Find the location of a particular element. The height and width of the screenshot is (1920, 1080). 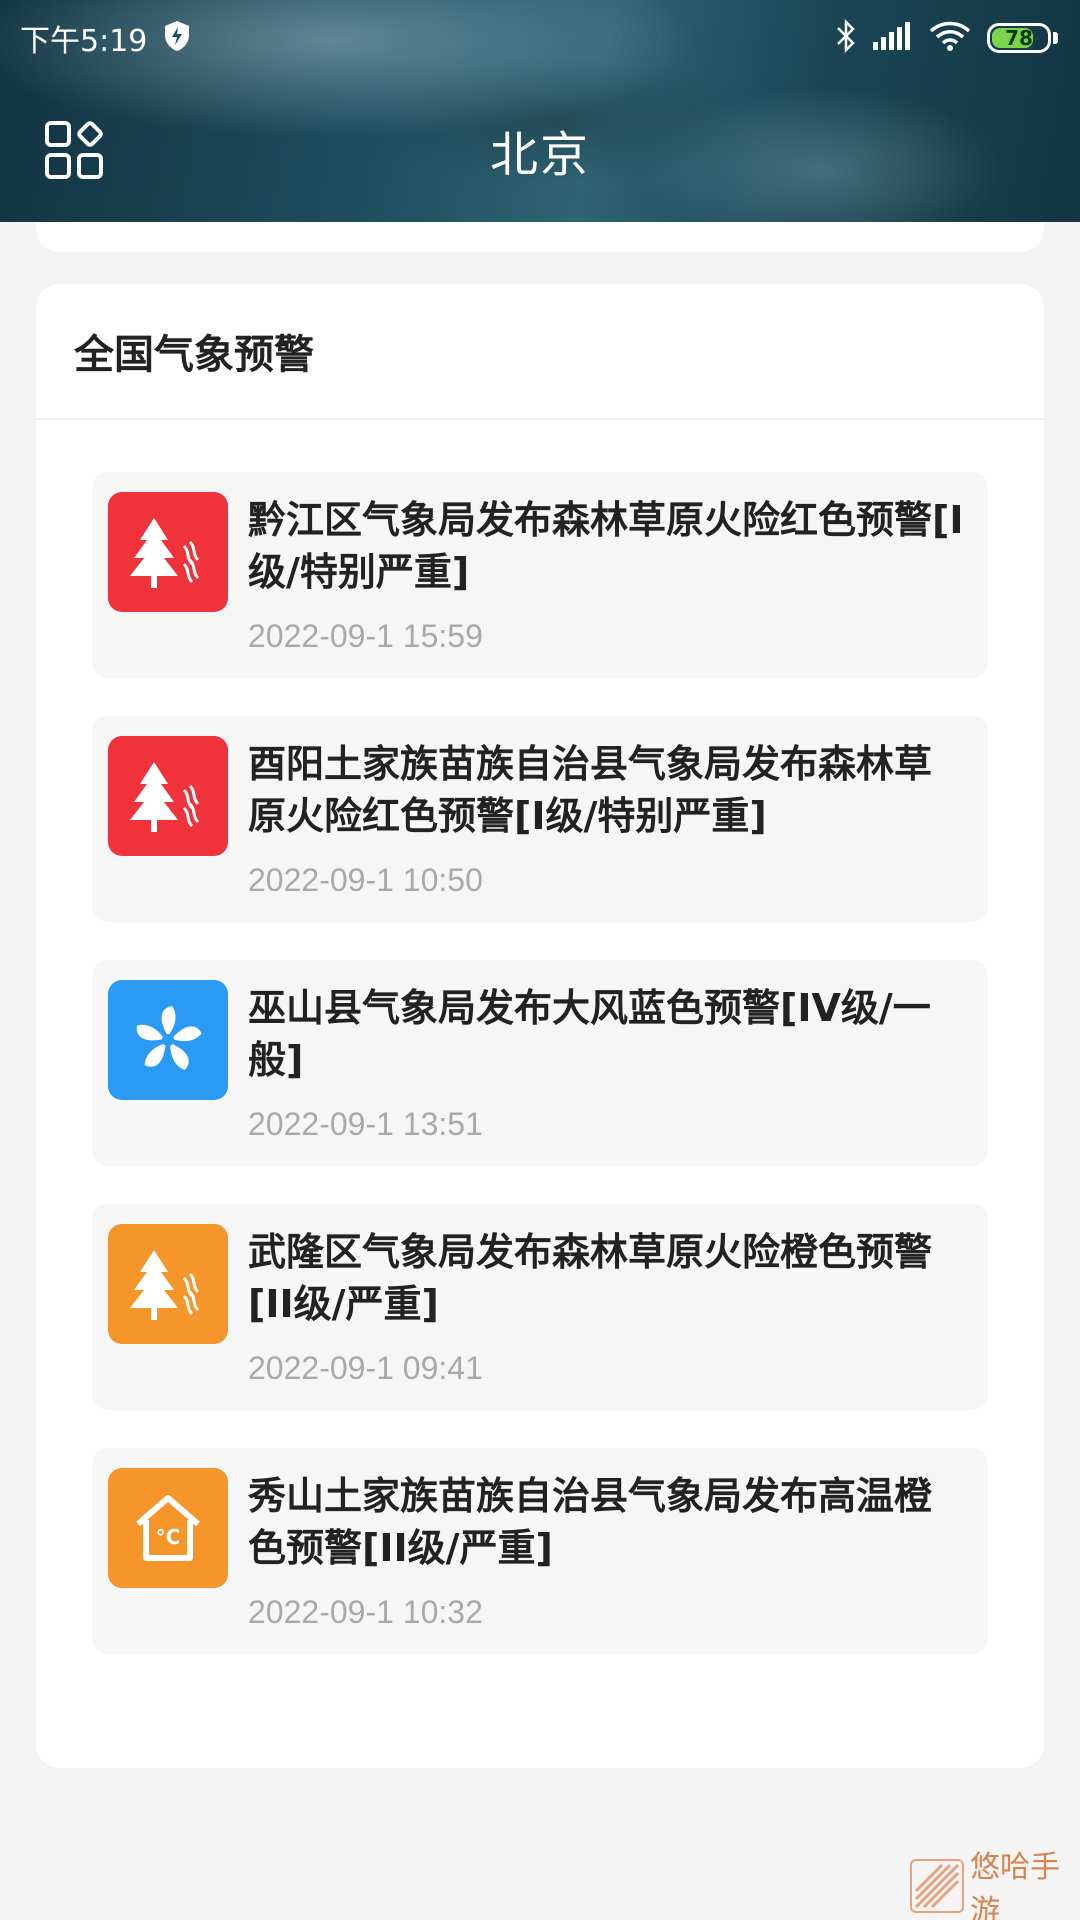

status-time: 下午5:19 is located at coordinates (84, 41).